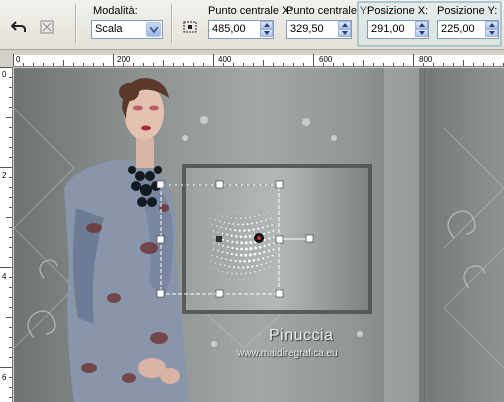 This screenshot has height=402, width=504. Describe the element at coordinates (190, 27) in the screenshot. I see `center-point-button` at that location.